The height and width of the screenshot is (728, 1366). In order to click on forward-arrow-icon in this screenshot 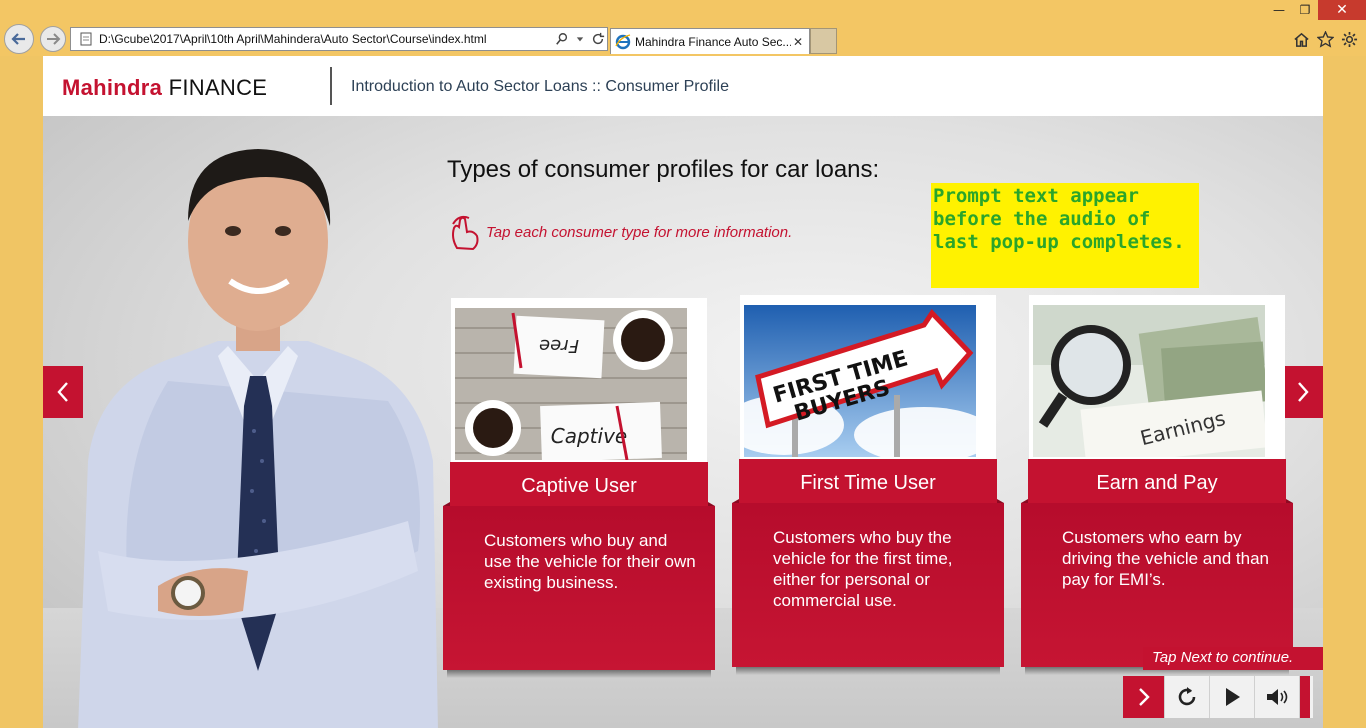, I will do `click(54, 39)`.